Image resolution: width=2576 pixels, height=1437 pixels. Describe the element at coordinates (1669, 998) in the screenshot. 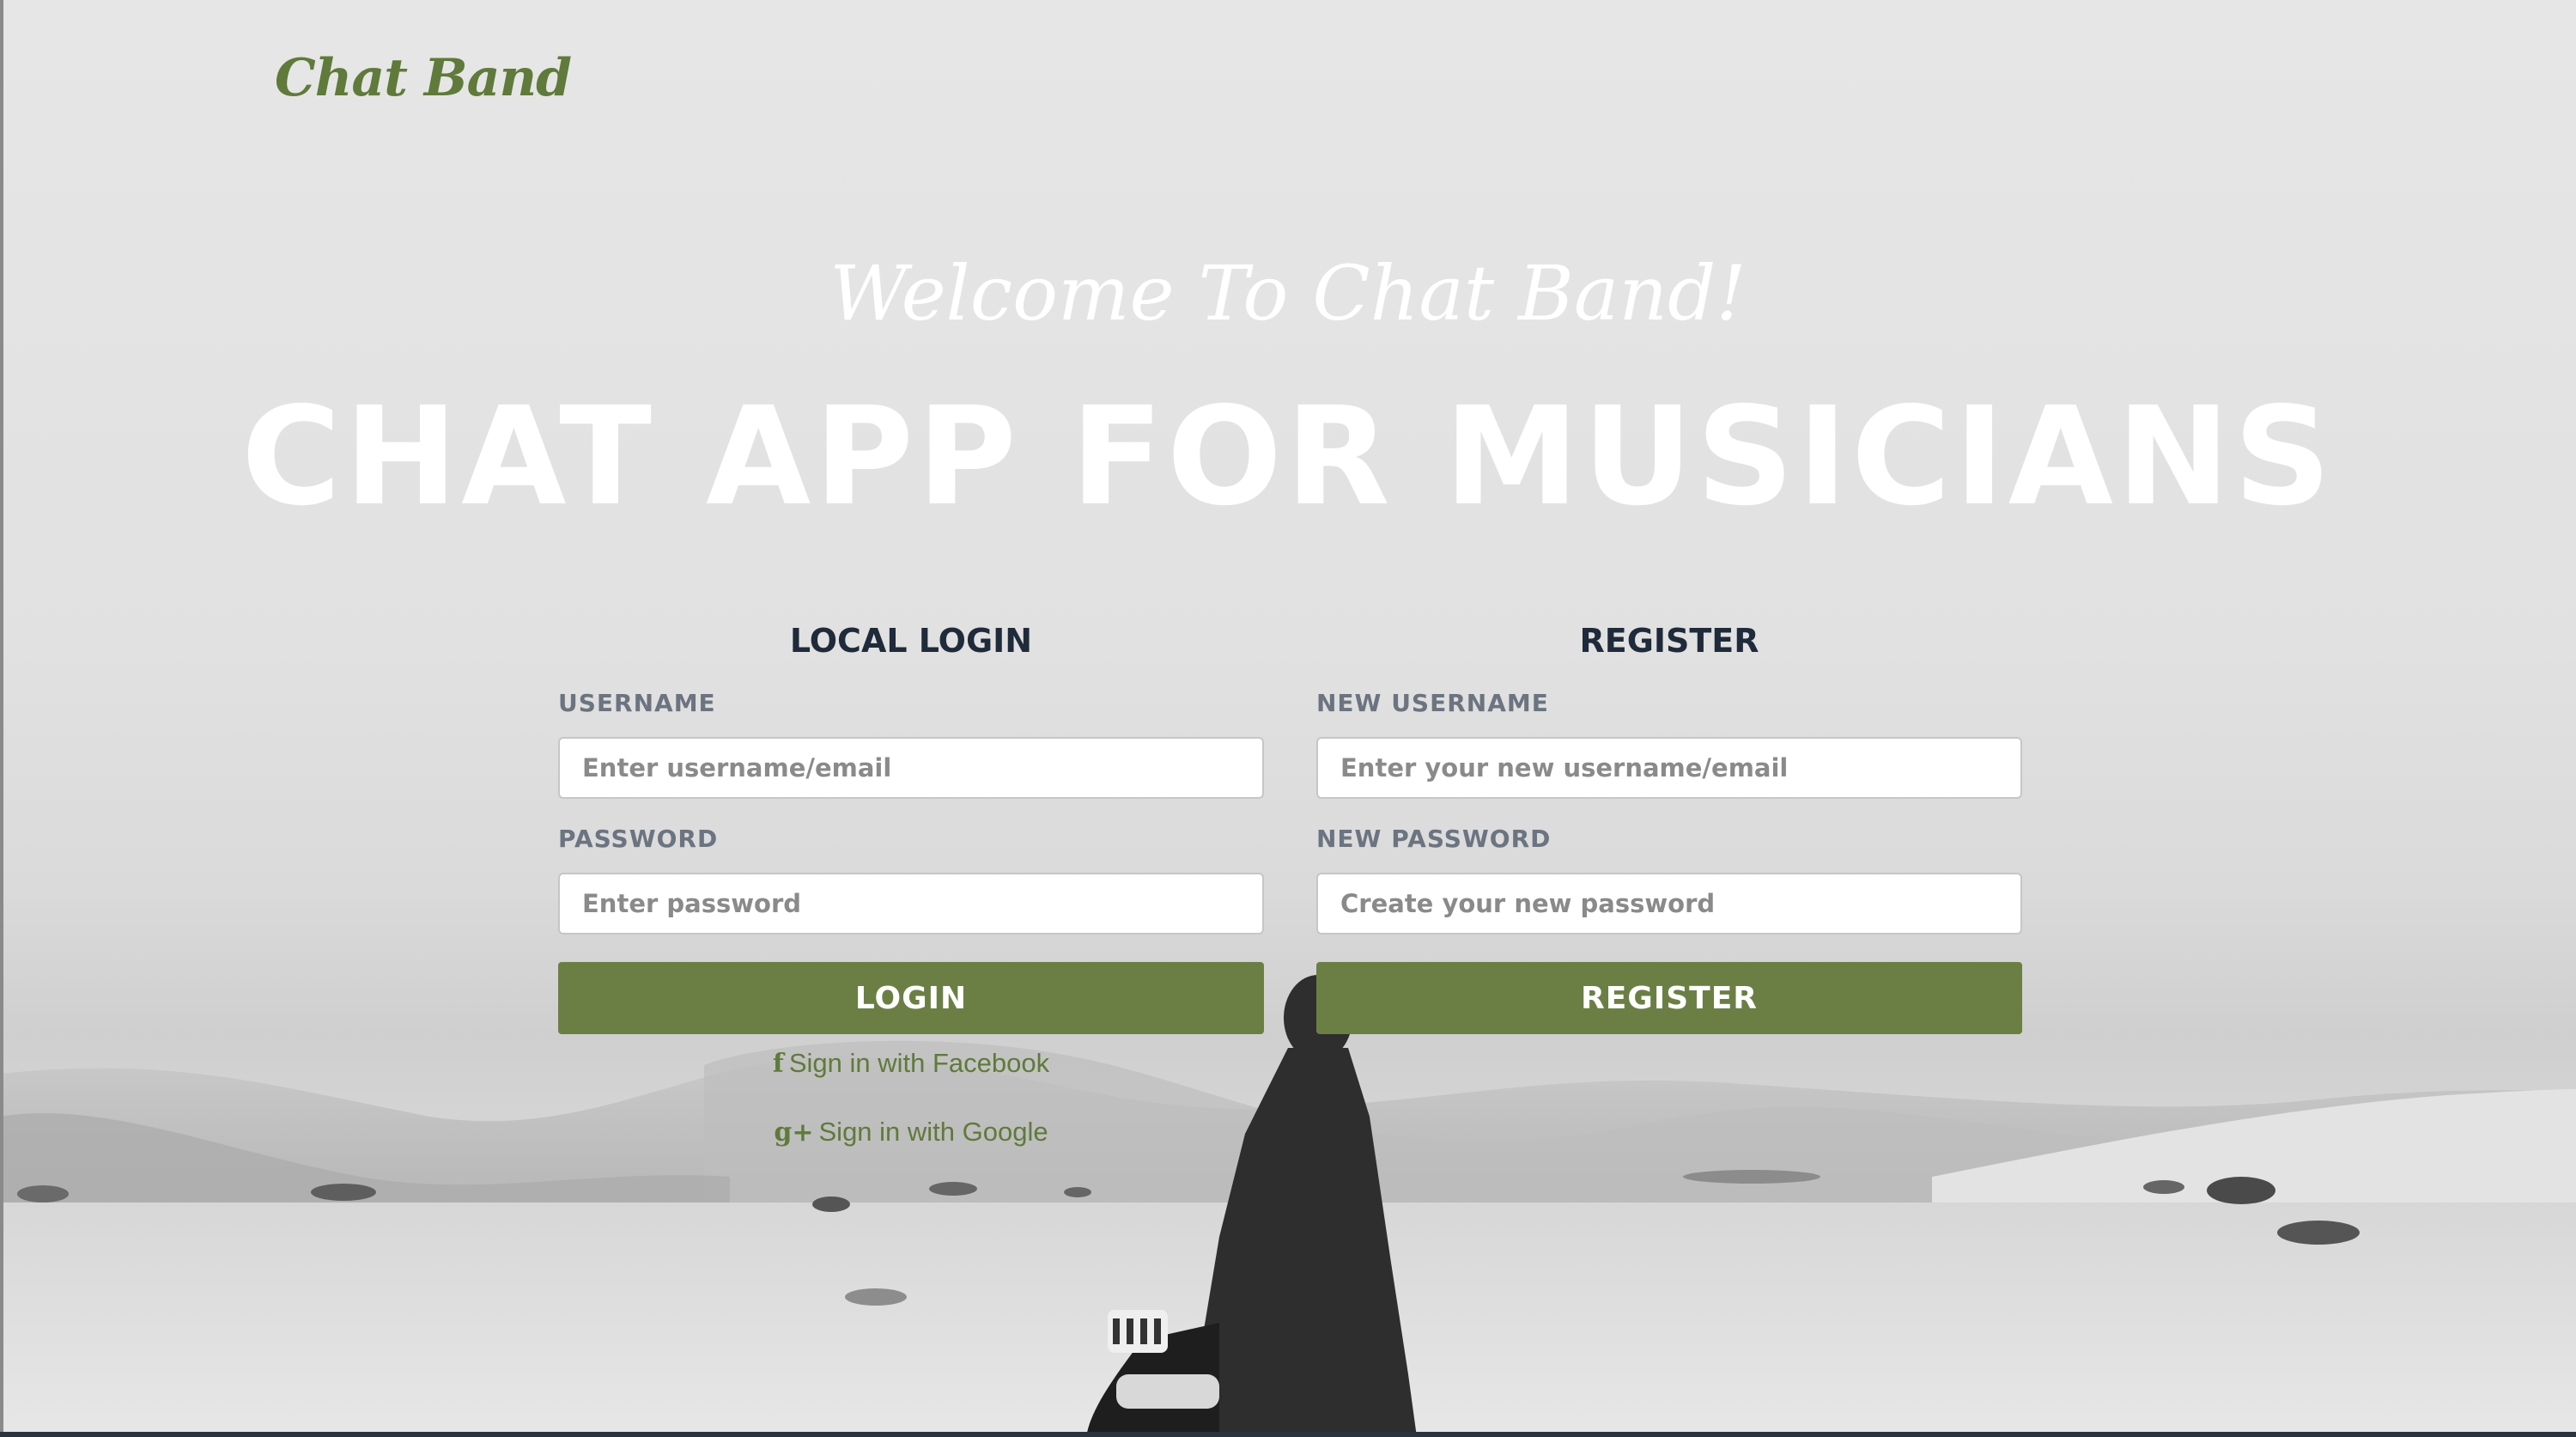

I see `register-button: REGISTER` at that location.